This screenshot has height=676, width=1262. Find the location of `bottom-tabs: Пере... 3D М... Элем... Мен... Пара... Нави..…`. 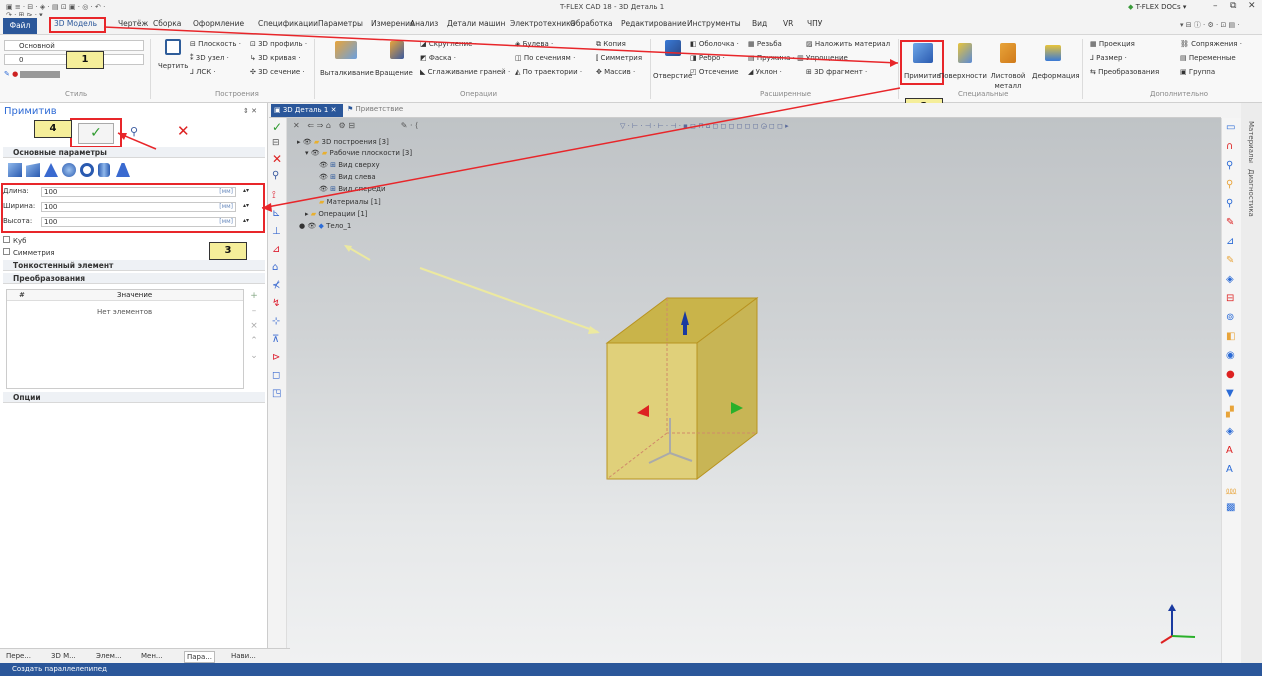

bottom-tabs: Пере... 3D М... Элем... Мен... Пара... Нави..… is located at coordinates (145, 655).